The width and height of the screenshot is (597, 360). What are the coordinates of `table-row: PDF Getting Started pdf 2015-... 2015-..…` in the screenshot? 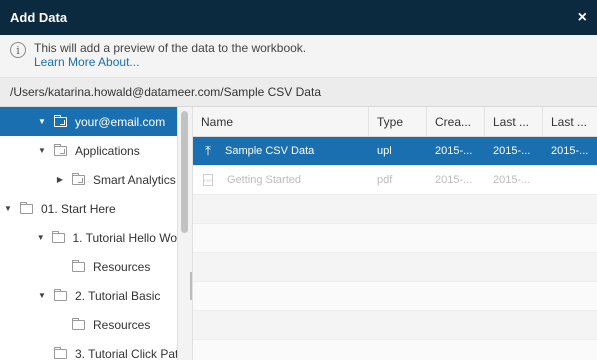 It's located at (395, 180).